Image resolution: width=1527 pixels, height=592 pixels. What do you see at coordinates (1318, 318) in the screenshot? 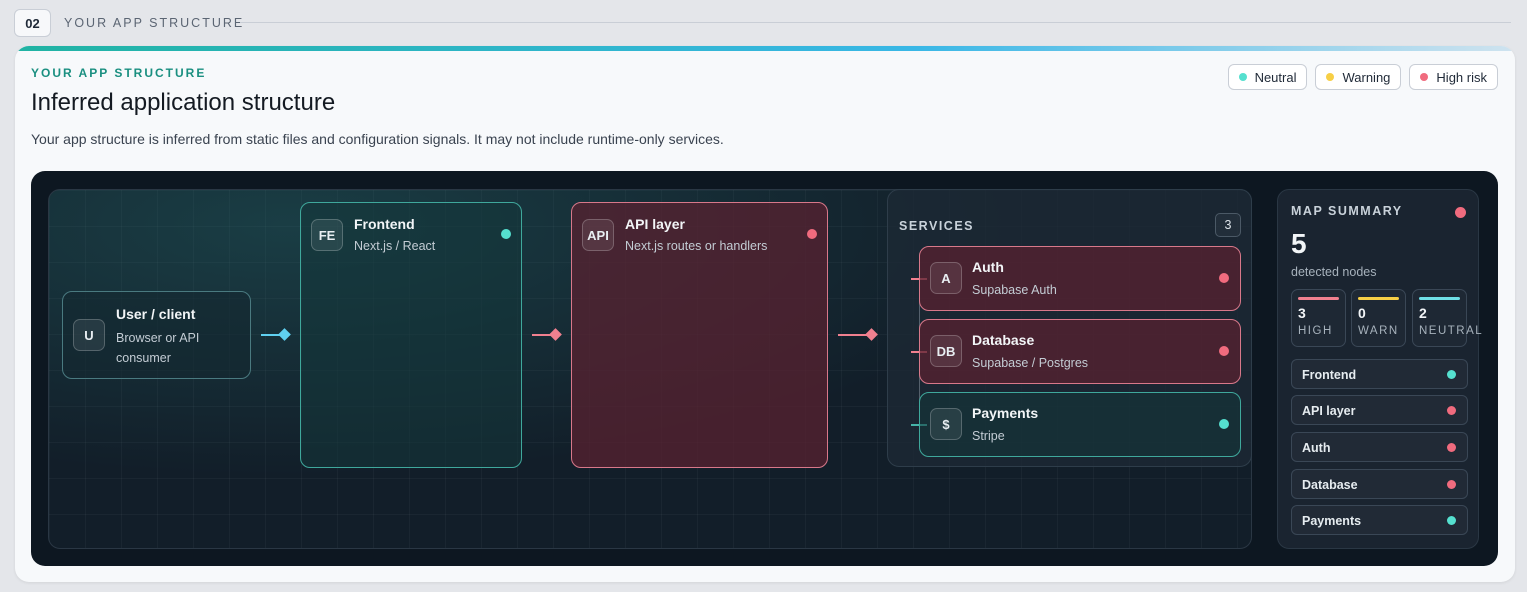
I see `stat-high: 3 HIGH` at bounding box center [1318, 318].